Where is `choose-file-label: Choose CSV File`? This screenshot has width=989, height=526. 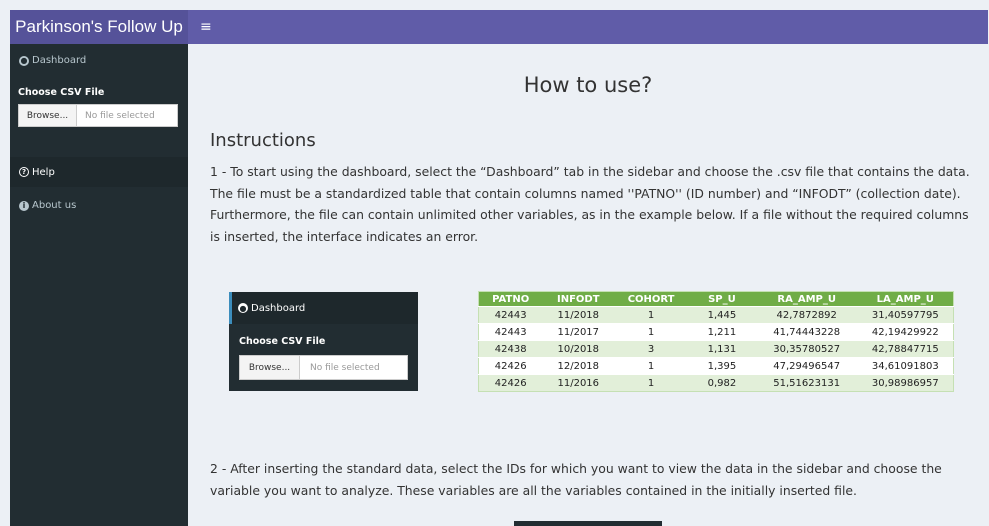 choose-file-label: Choose CSV File is located at coordinates (61, 92).